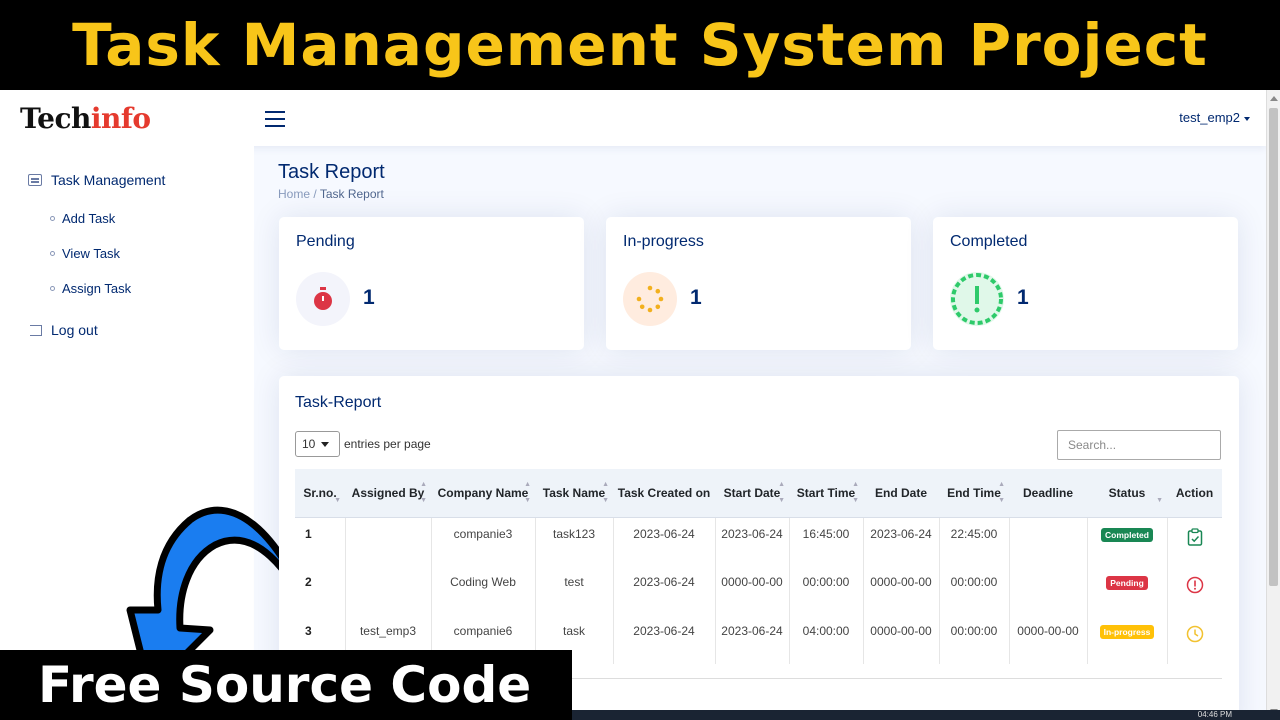 The height and width of the screenshot is (720, 1280). I want to click on os-taskbar, so click(926, 715).